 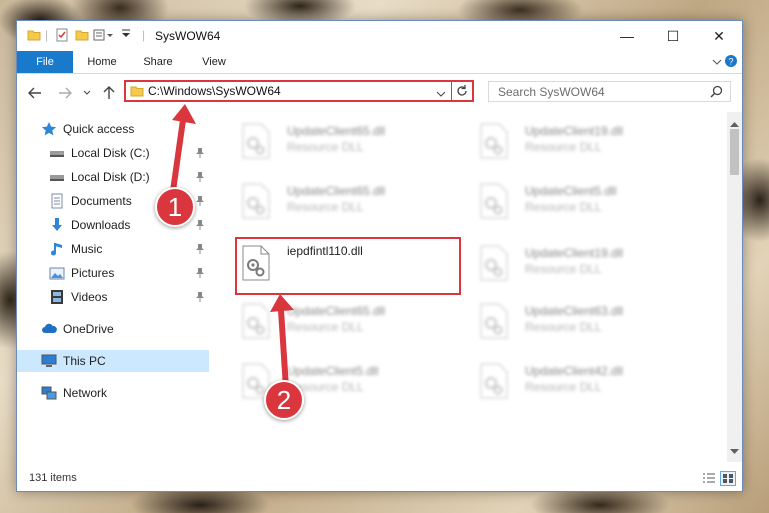 What do you see at coordinates (284, 400) in the screenshot?
I see `callout-2: 2` at bounding box center [284, 400].